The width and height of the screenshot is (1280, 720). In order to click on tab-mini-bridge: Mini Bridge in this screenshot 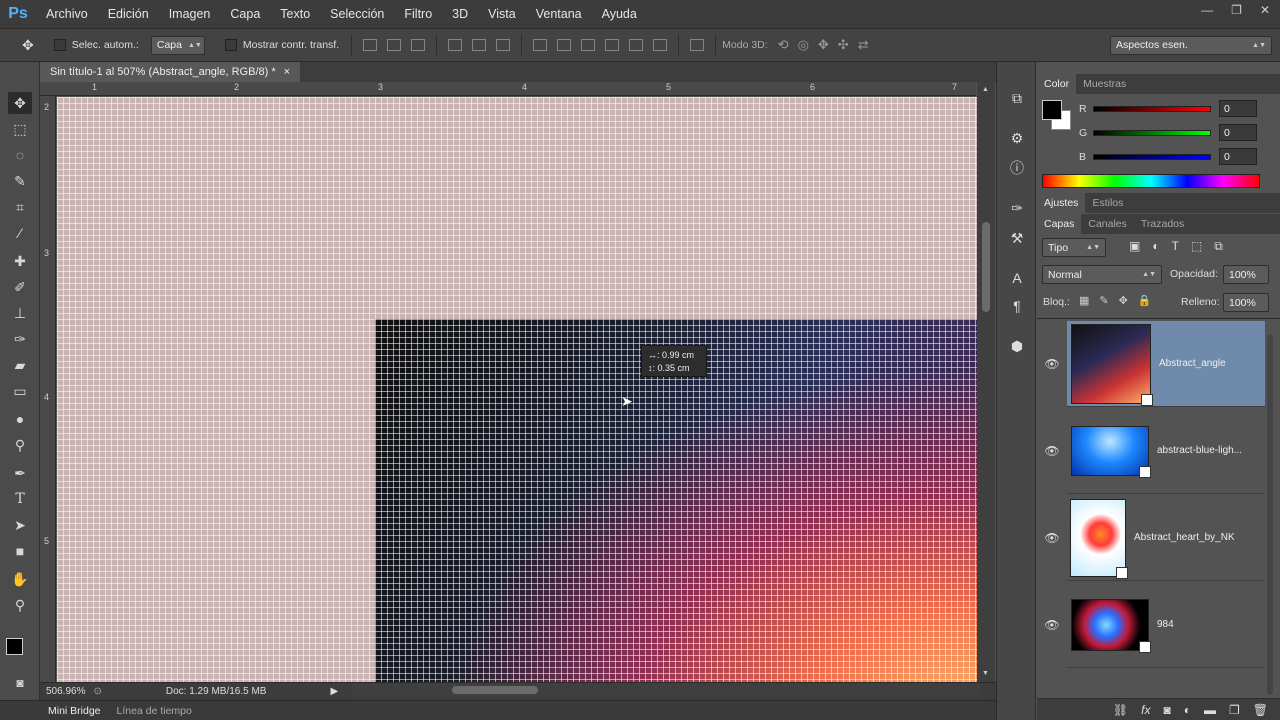, I will do `click(74, 711)`.